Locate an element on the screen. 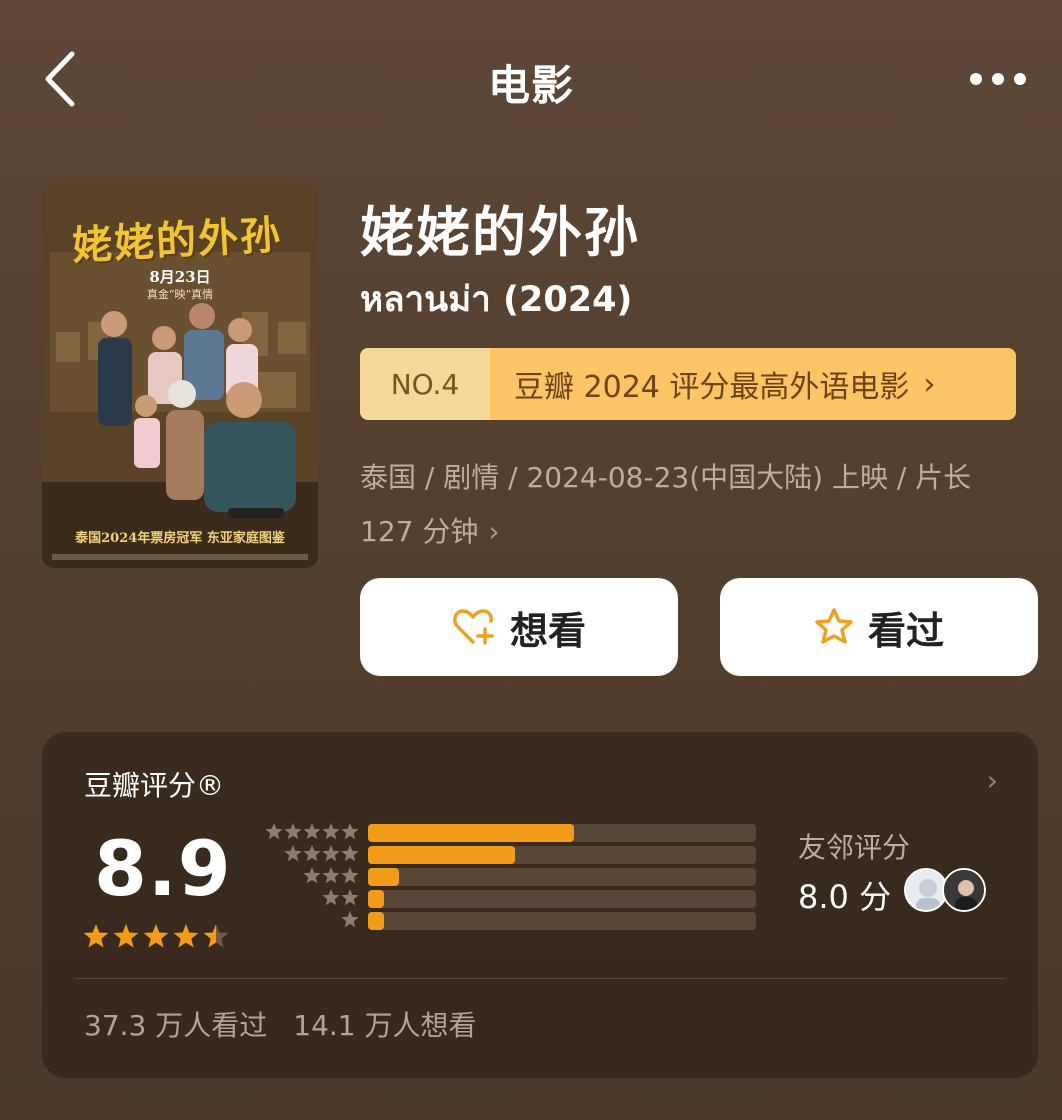 The image size is (1062, 1120). distribution-star-labels is located at coordinates (311, 875).